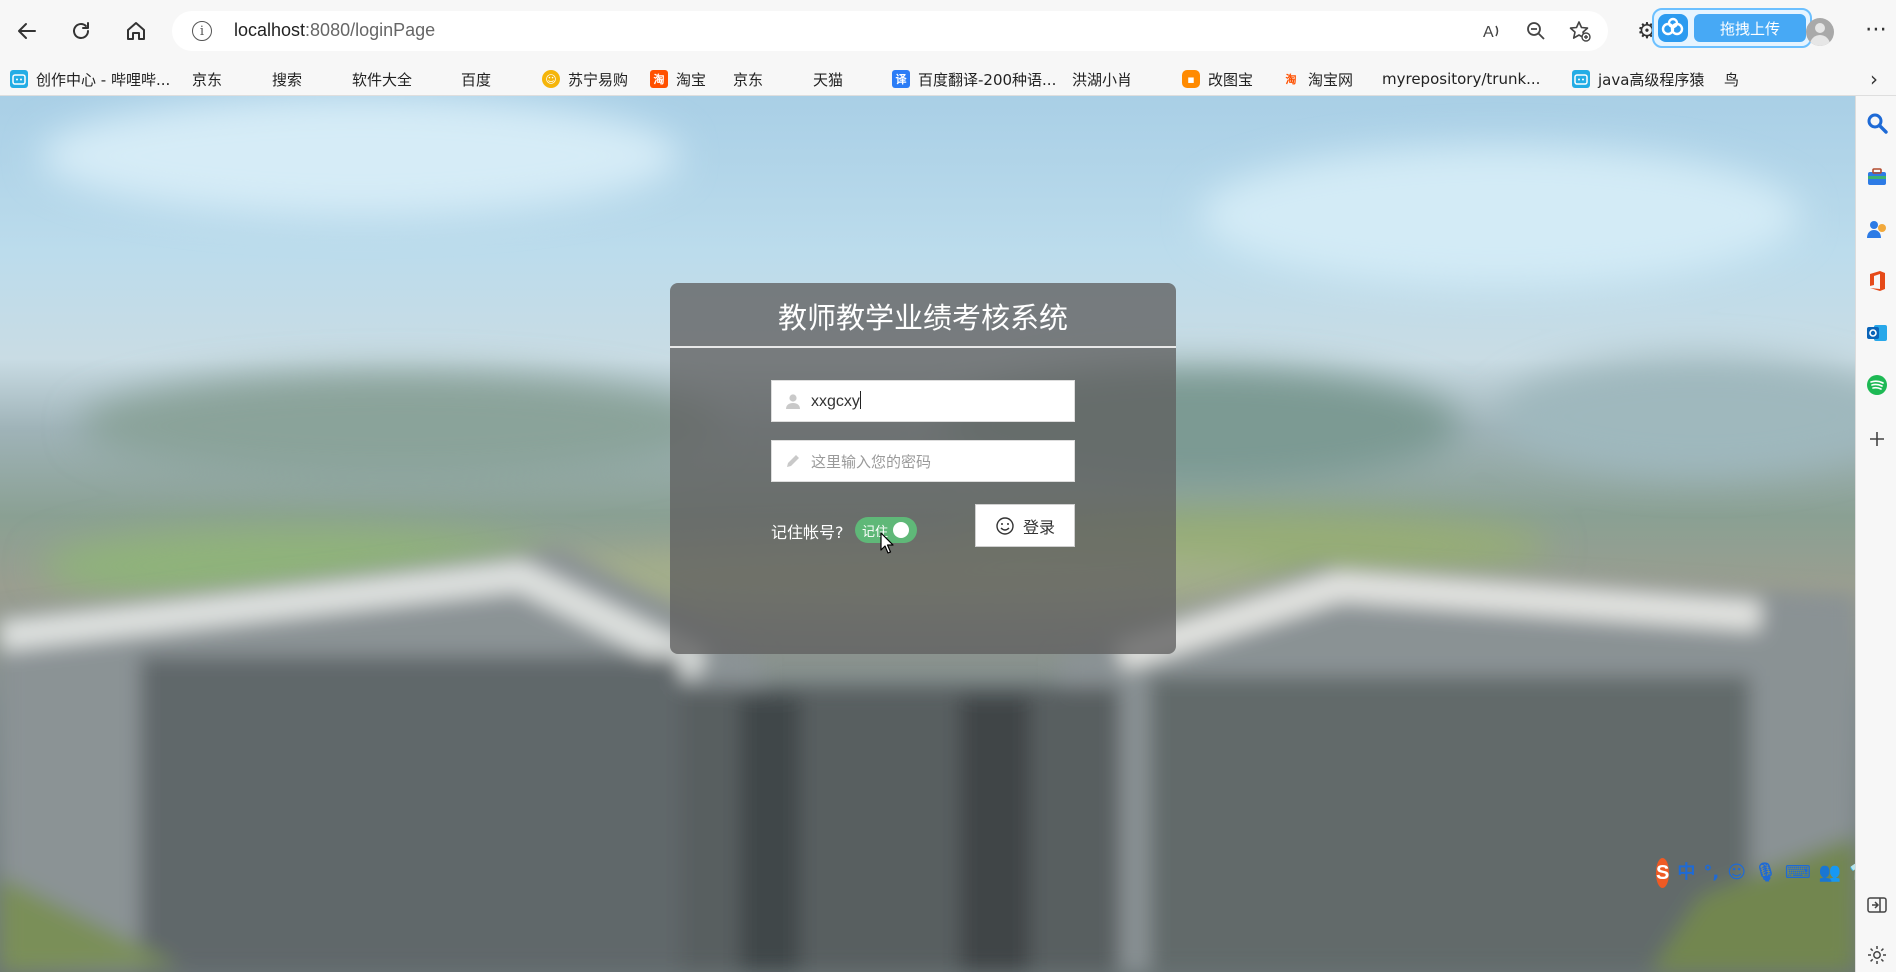 This screenshot has height=972, width=1896. I want to click on back-arrow-icon, so click(27, 31).